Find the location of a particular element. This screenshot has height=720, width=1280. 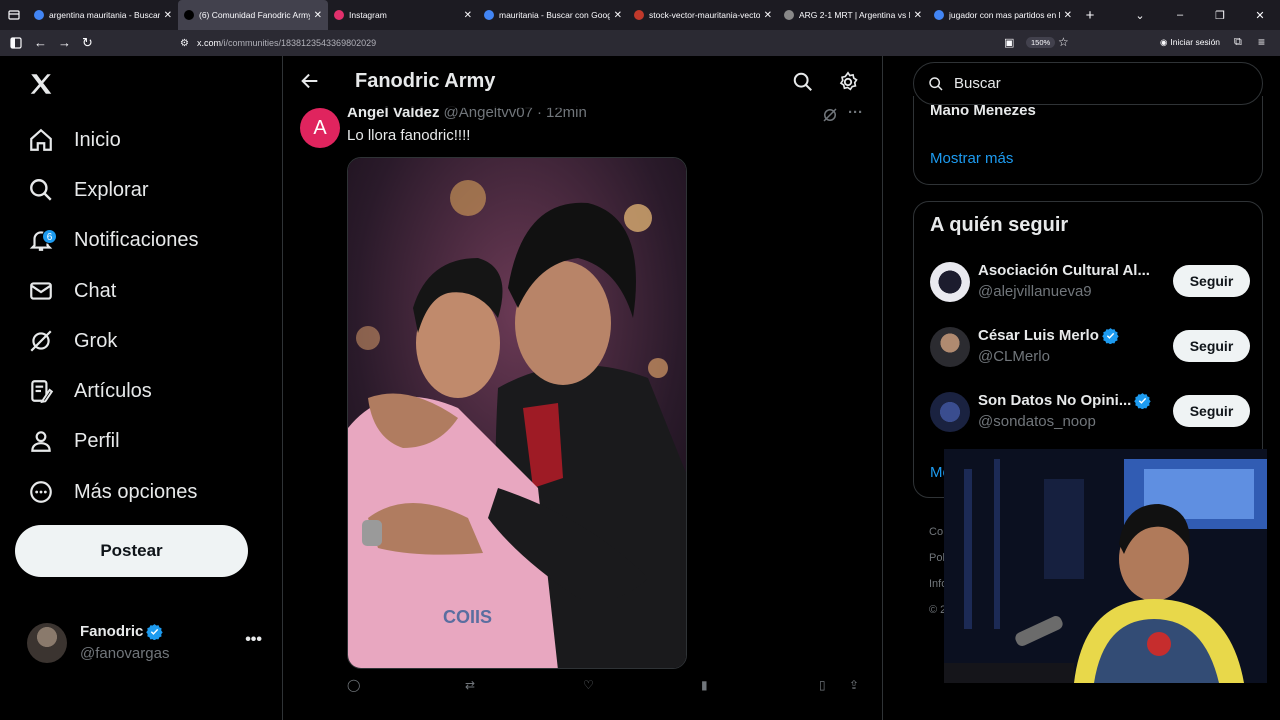

url-path: /i/communities/1838123543369802029 is located at coordinates (298, 43).